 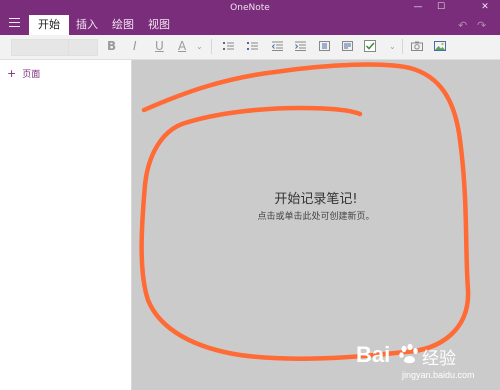 I want to click on tab-insert: 插入, so click(x=87, y=25).